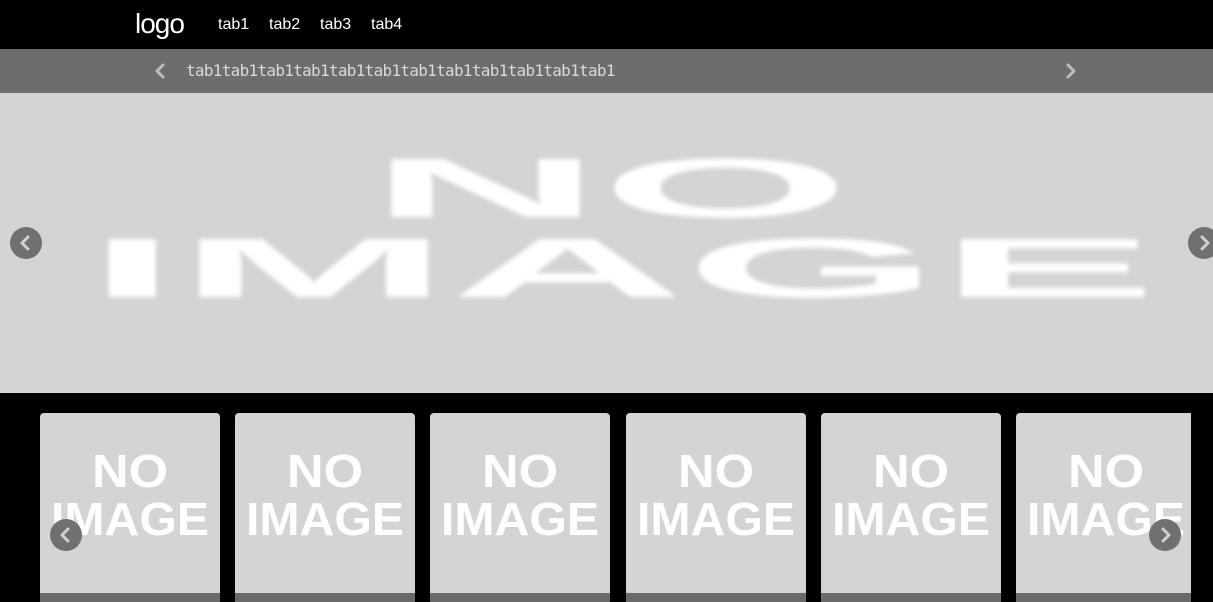 The width and height of the screenshot is (1213, 602). What do you see at coordinates (284, 25) in the screenshot?
I see `nav-tab-2: tab2` at bounding box center [284, 25].